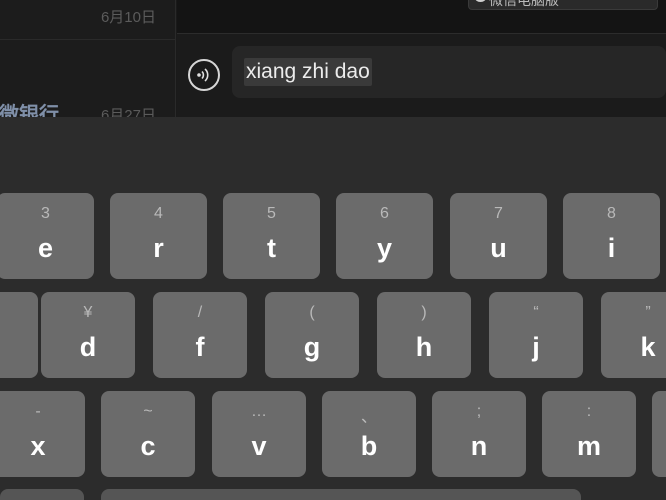  I want to click on chat-list-item: 6月10日, so click(88, 20).